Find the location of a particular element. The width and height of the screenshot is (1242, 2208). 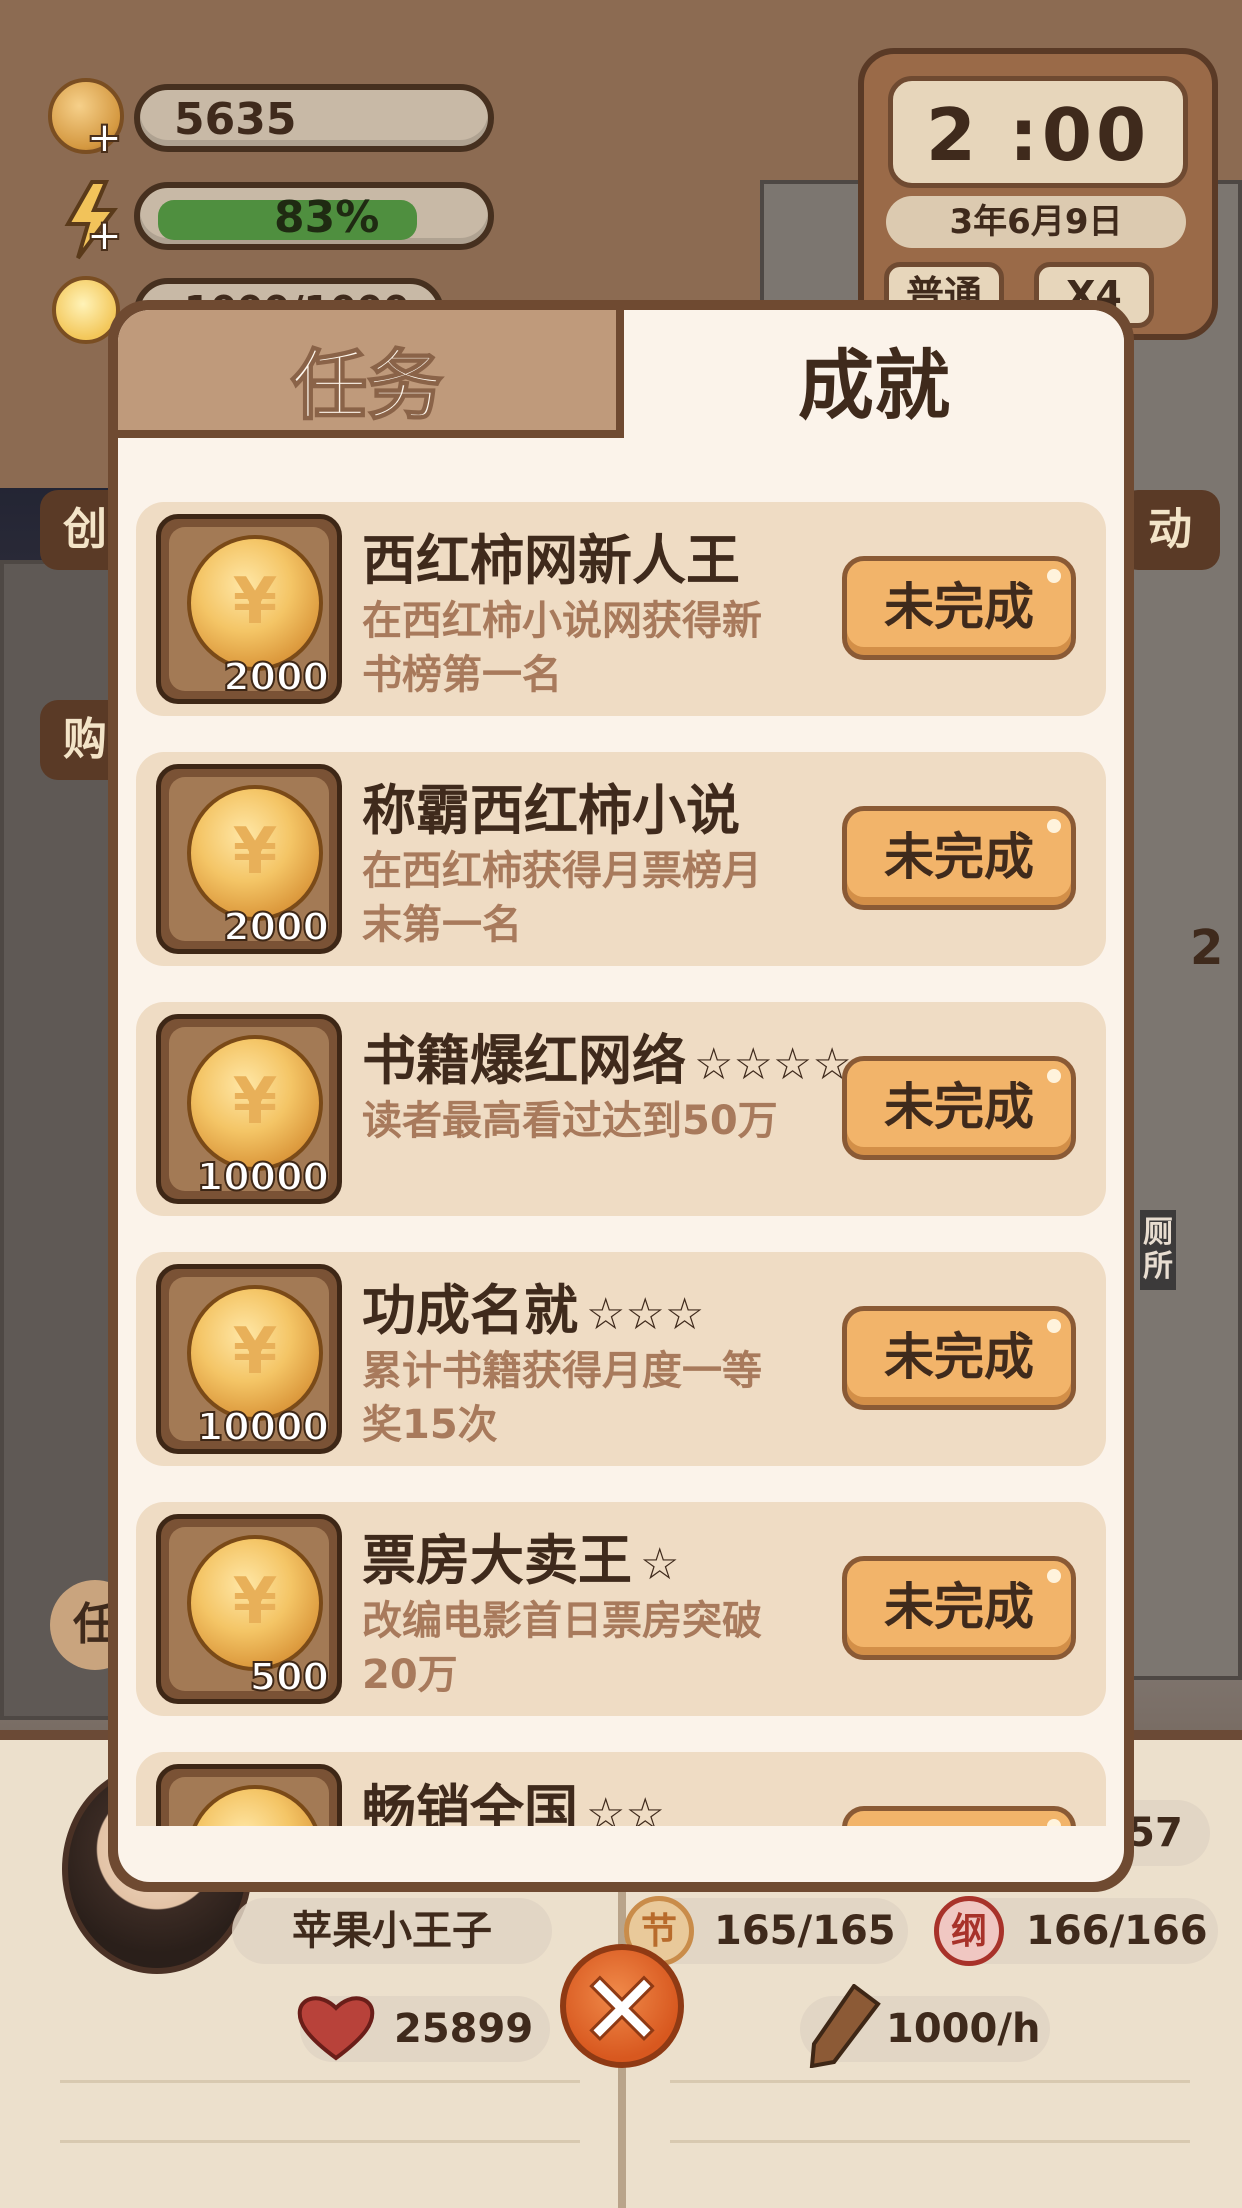

coins-value: 5635 is located at coordinates (235, 119).